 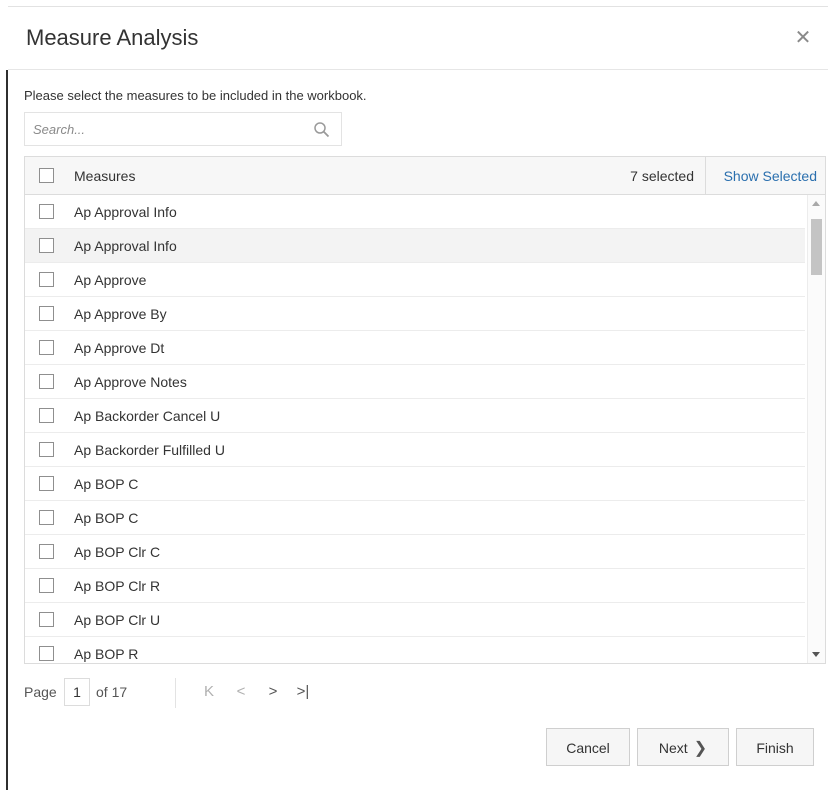 I want to click on table-row: Ap BOP Clr U, so click(x=415, y=620).